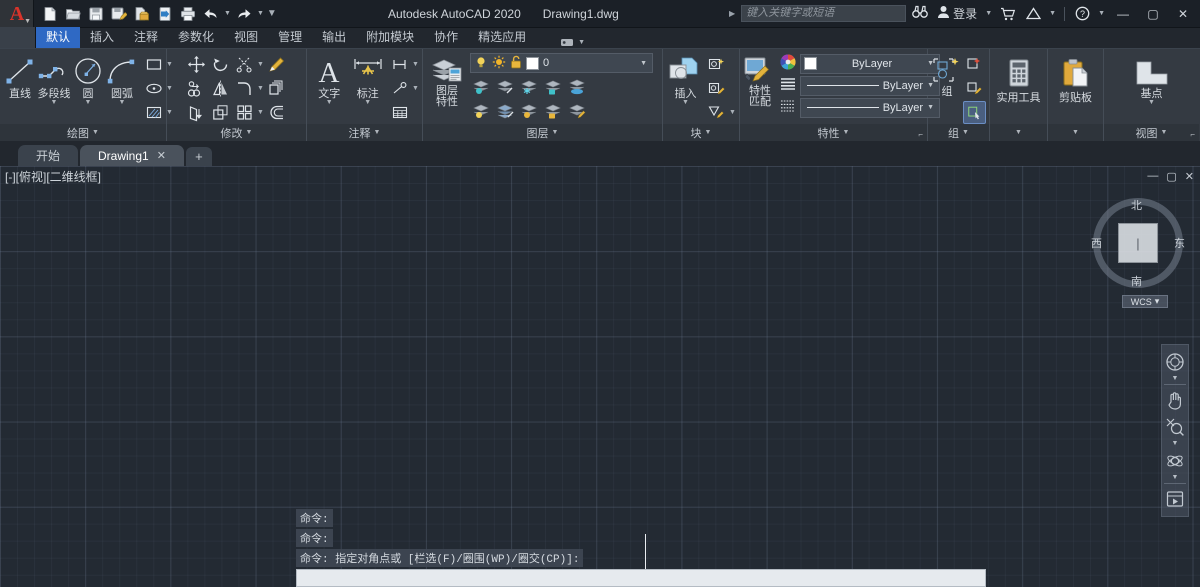  What do you see at coordinates (870, 63) in the screenshot?
I see `object-color-dropdown: ByLayer ▼` at bounding box center [870, 63].